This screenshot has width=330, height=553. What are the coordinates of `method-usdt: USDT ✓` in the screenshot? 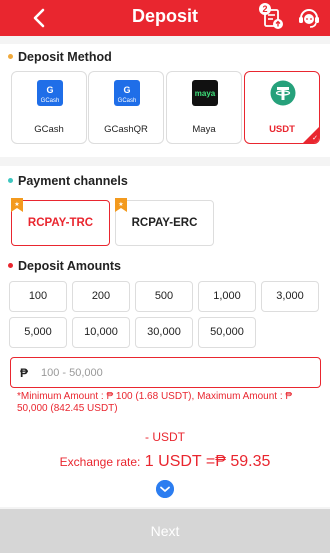 It's located at (282, 107).